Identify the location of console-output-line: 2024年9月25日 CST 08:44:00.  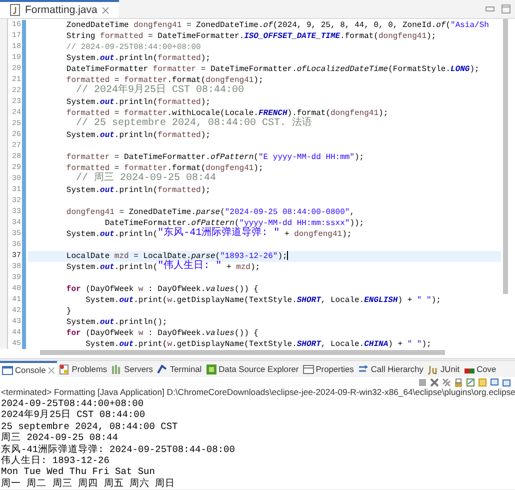
(73, 415).